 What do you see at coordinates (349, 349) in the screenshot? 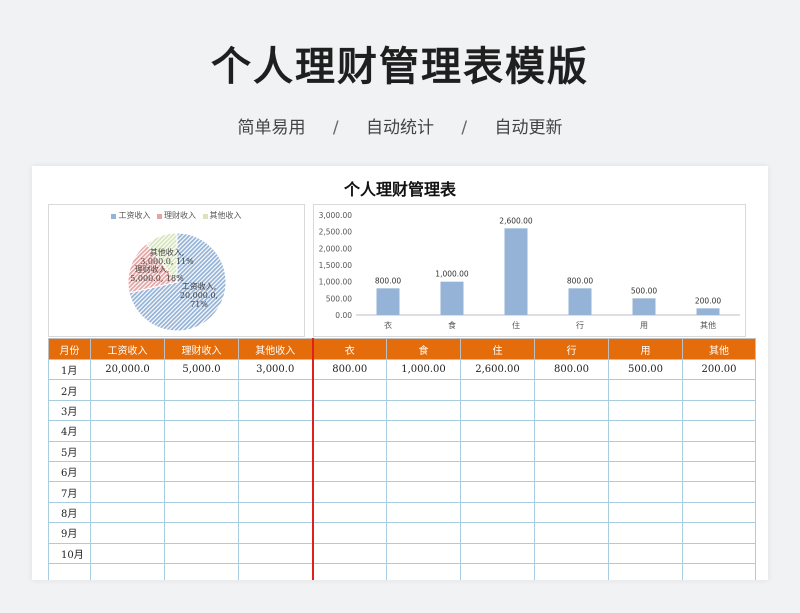
I see `column-header: 衣` at bounding box center [349, 349].